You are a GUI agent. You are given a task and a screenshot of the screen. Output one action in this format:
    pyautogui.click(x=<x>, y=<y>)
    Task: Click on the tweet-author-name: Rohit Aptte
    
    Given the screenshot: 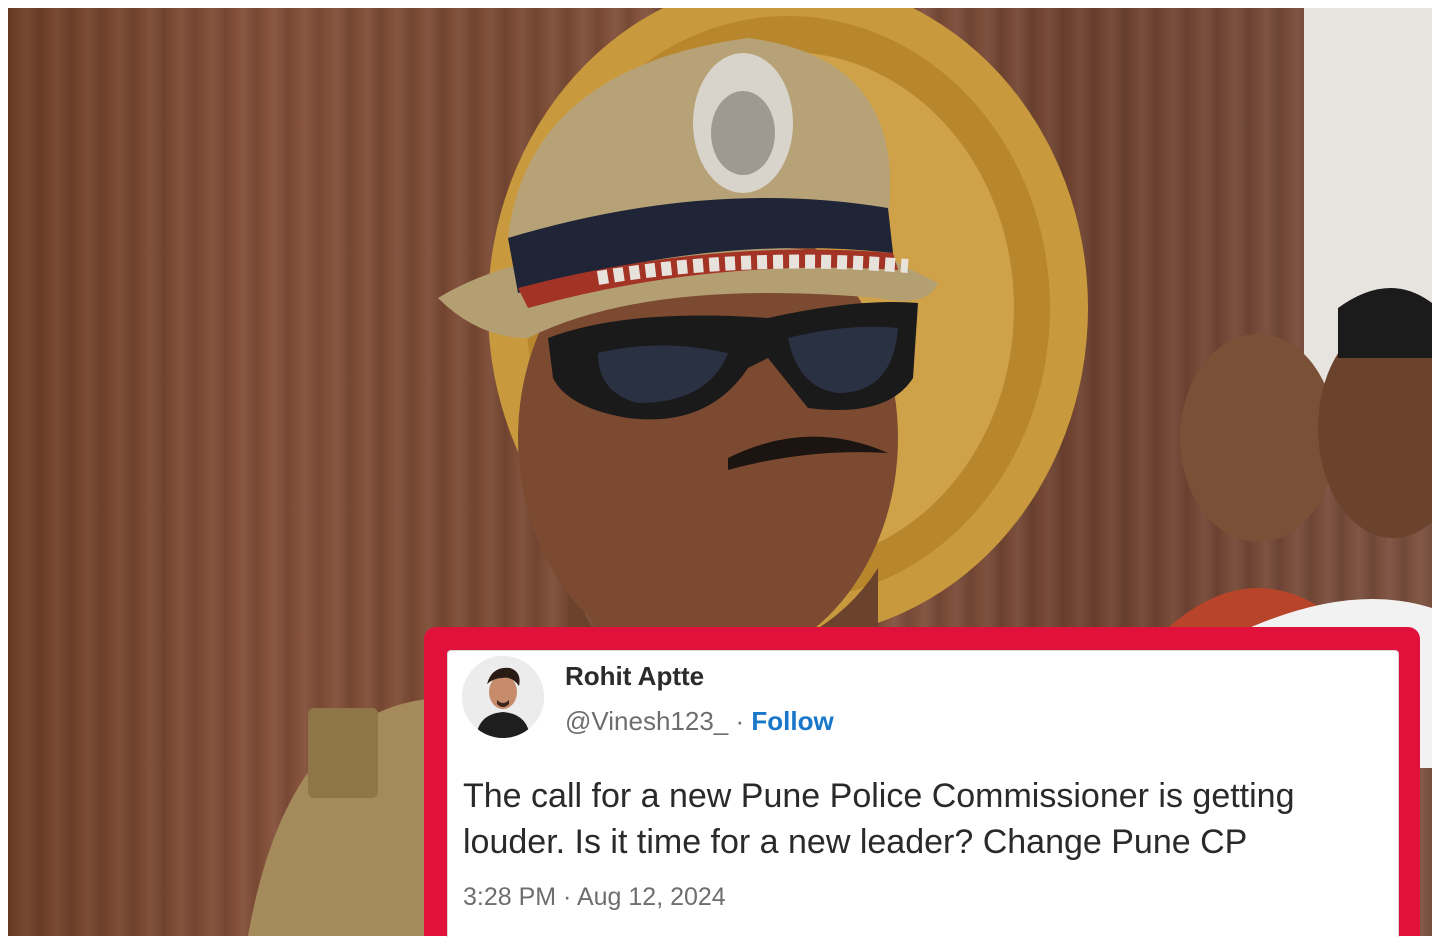 What is the action you would take?
    pyautogui.click(x=634, y=676)
    